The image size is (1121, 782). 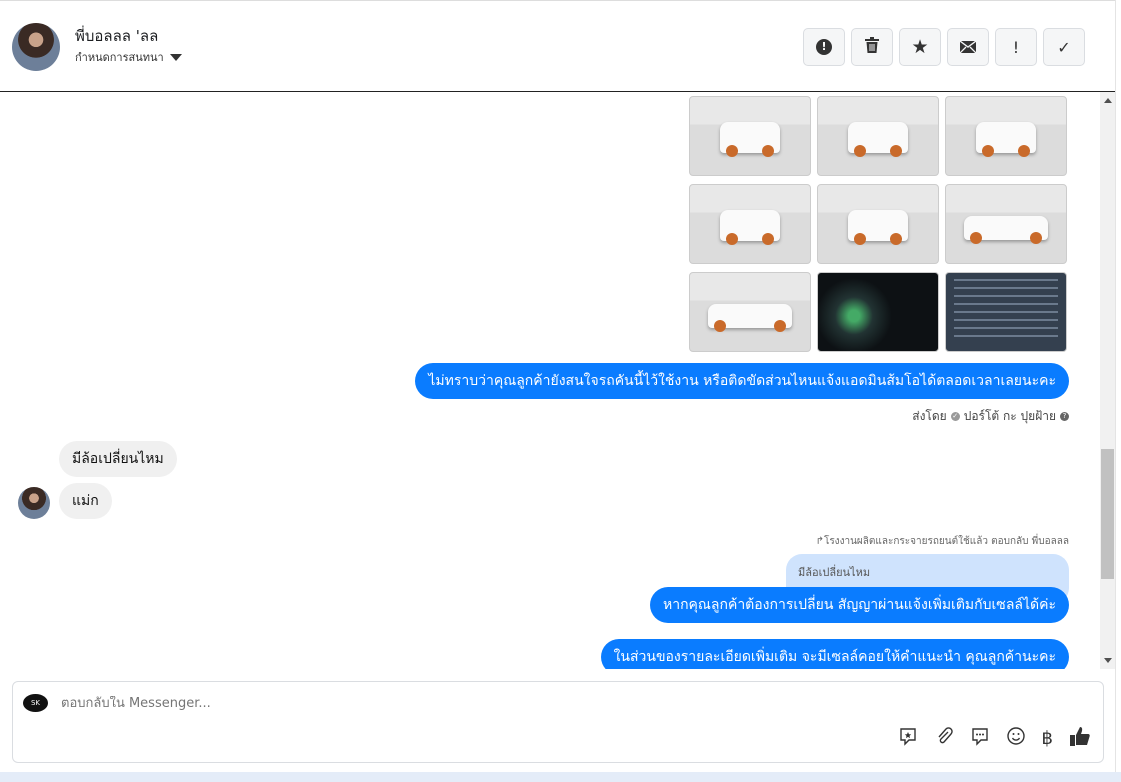 What do you see at coordinates (461, 703) in the screenshot?
I see `reply-input` at bounding box center [461, 703].